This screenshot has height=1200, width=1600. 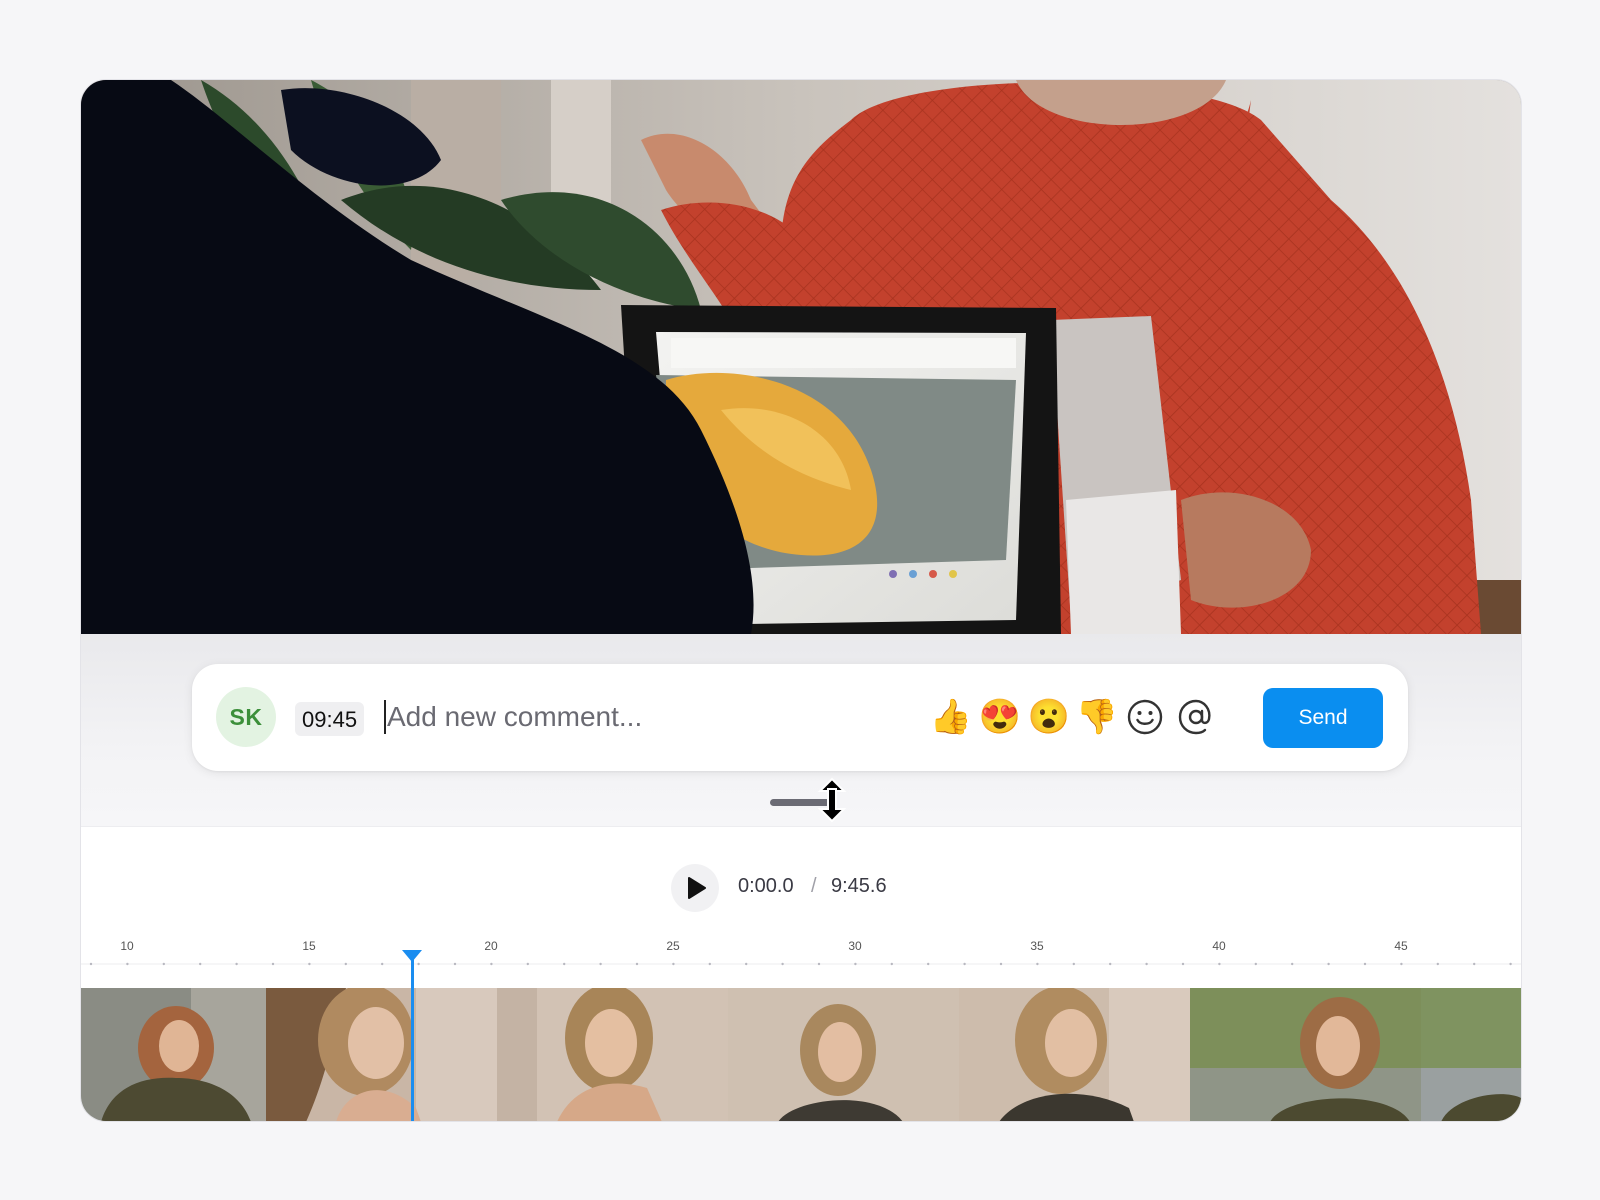 What do you see at coordinates (309, 946) in the screenshot?
I see `tick-label: 15` at bounding box center [309, 946].